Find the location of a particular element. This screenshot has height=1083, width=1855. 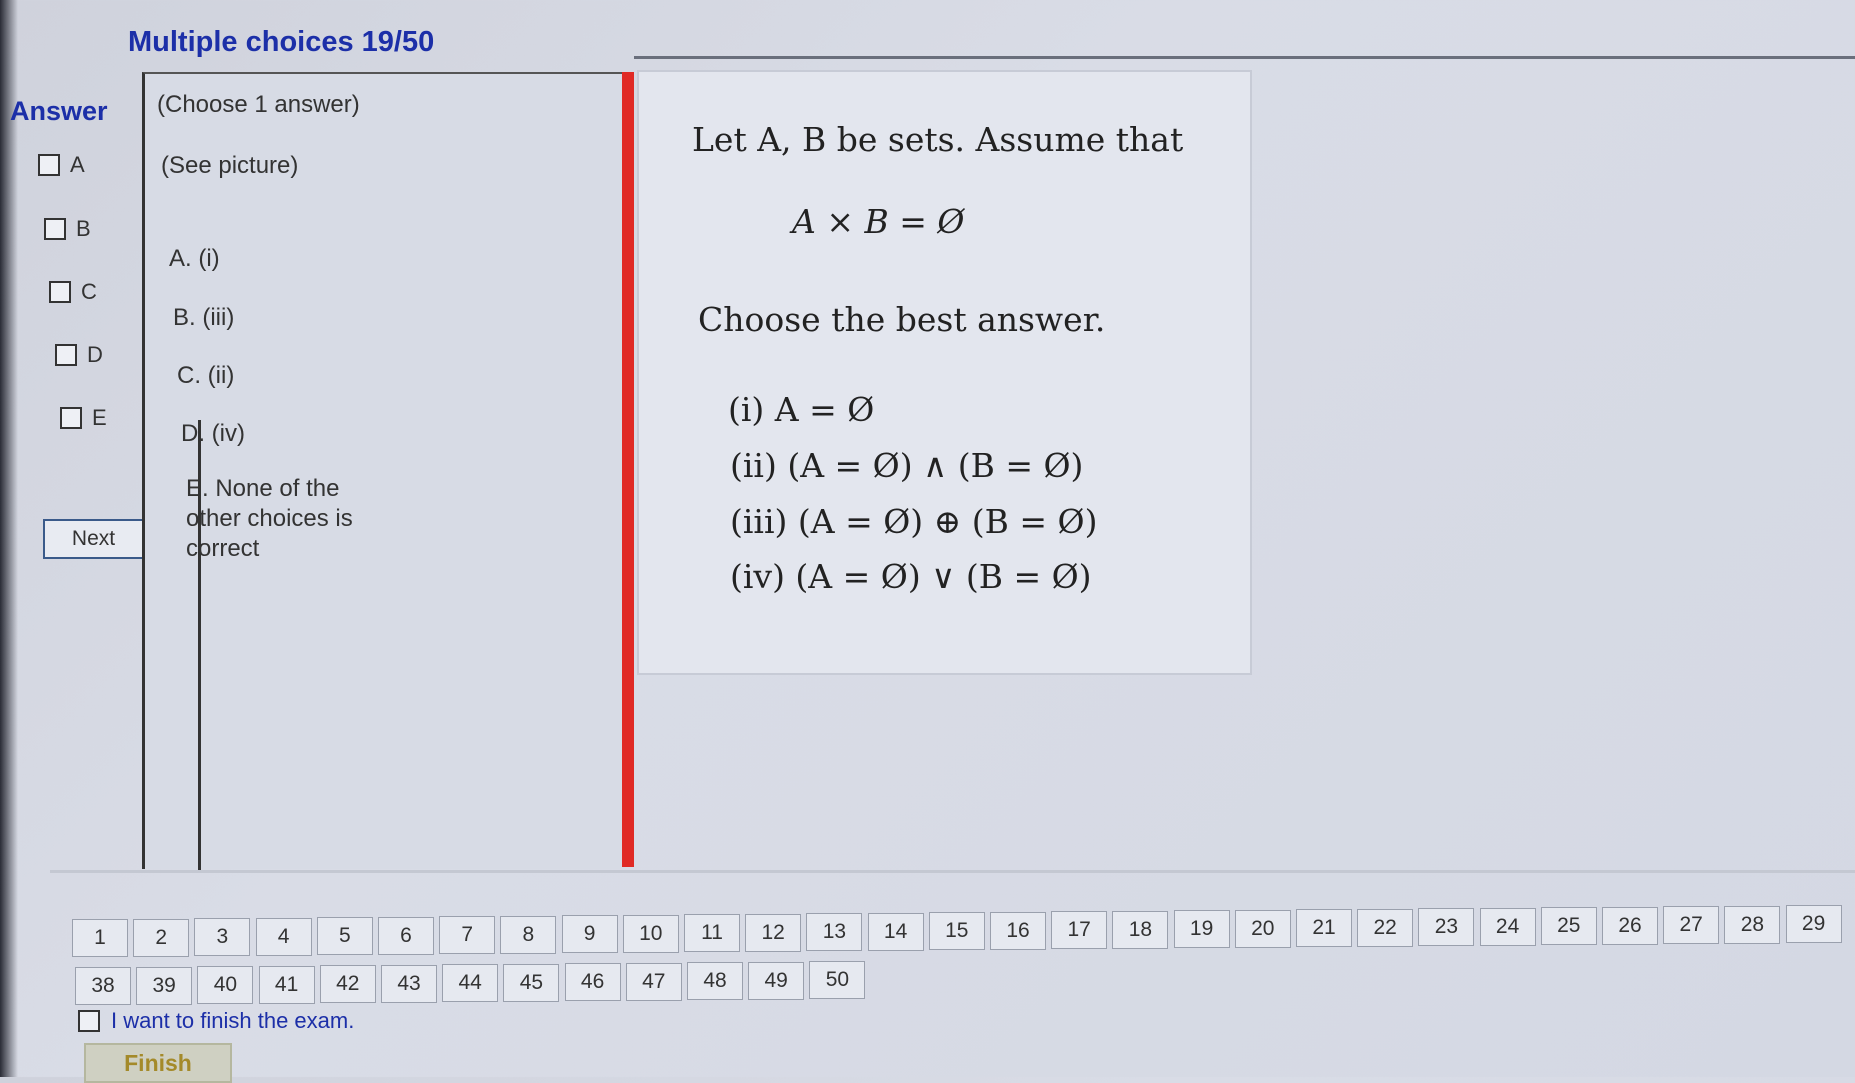

question-page-button: 26 is located at coordinates (1630, 925).